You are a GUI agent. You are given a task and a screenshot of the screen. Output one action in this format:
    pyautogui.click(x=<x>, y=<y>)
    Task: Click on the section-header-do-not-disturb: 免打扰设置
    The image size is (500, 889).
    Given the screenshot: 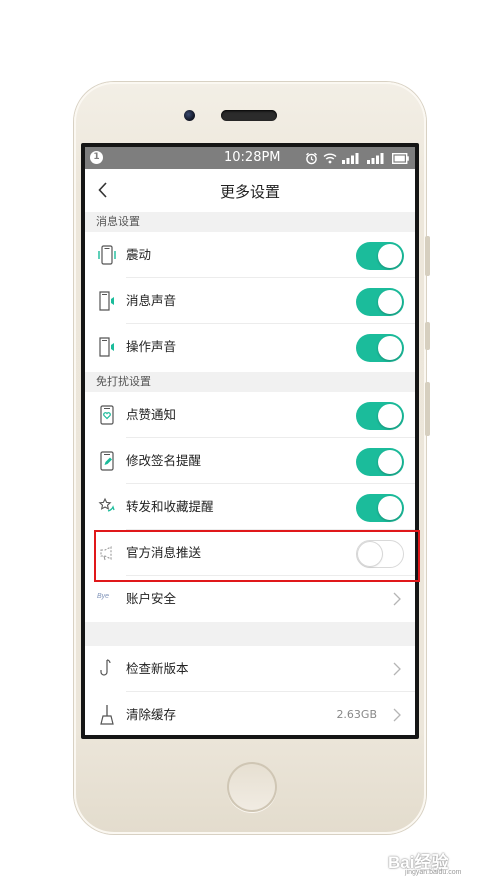 What is the action you would take?
    pyautogui.click(x=250, y=382)
    